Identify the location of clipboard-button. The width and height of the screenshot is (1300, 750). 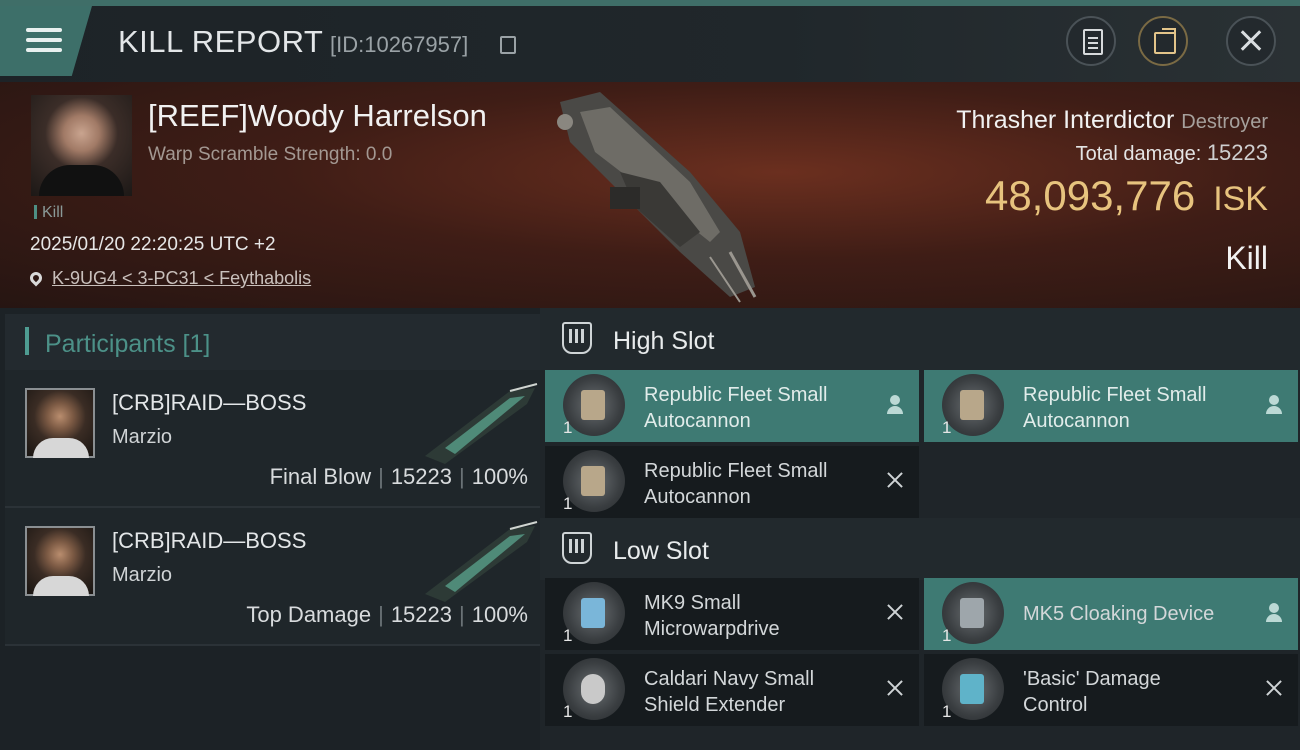
(1091, 41).